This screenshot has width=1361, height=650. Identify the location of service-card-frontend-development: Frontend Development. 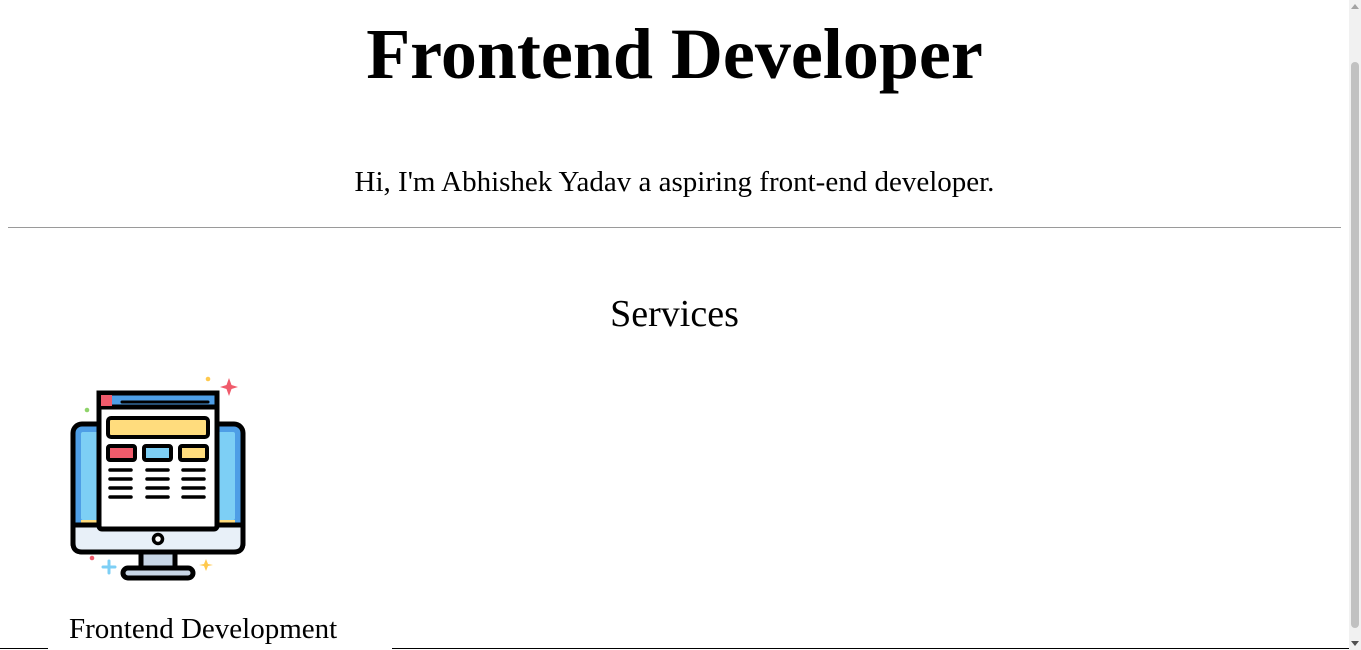
(211, 511).